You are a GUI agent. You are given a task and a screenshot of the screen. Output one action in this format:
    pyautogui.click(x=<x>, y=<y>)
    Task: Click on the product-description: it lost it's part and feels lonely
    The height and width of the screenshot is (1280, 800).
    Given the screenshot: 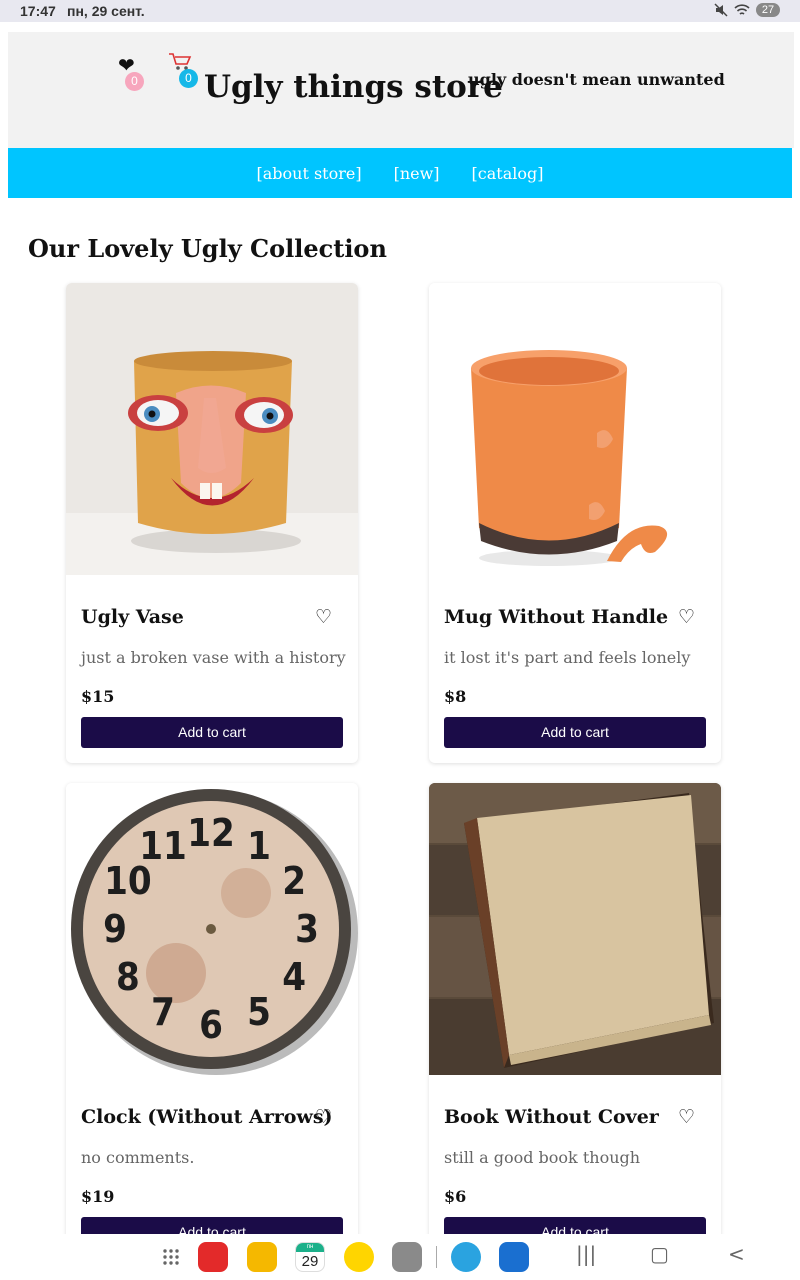 What is the action you would take?
    pyautogui.click(x=567, y=657)
    